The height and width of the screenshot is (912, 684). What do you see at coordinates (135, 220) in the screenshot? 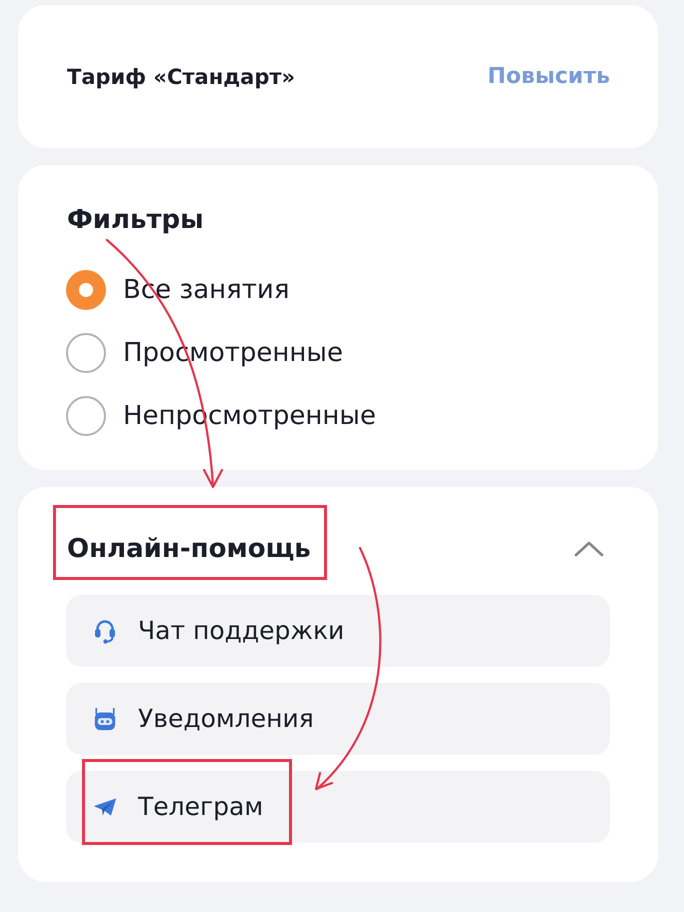
I see `filters-heading: Фильтры` at bounding box center [135, 220].